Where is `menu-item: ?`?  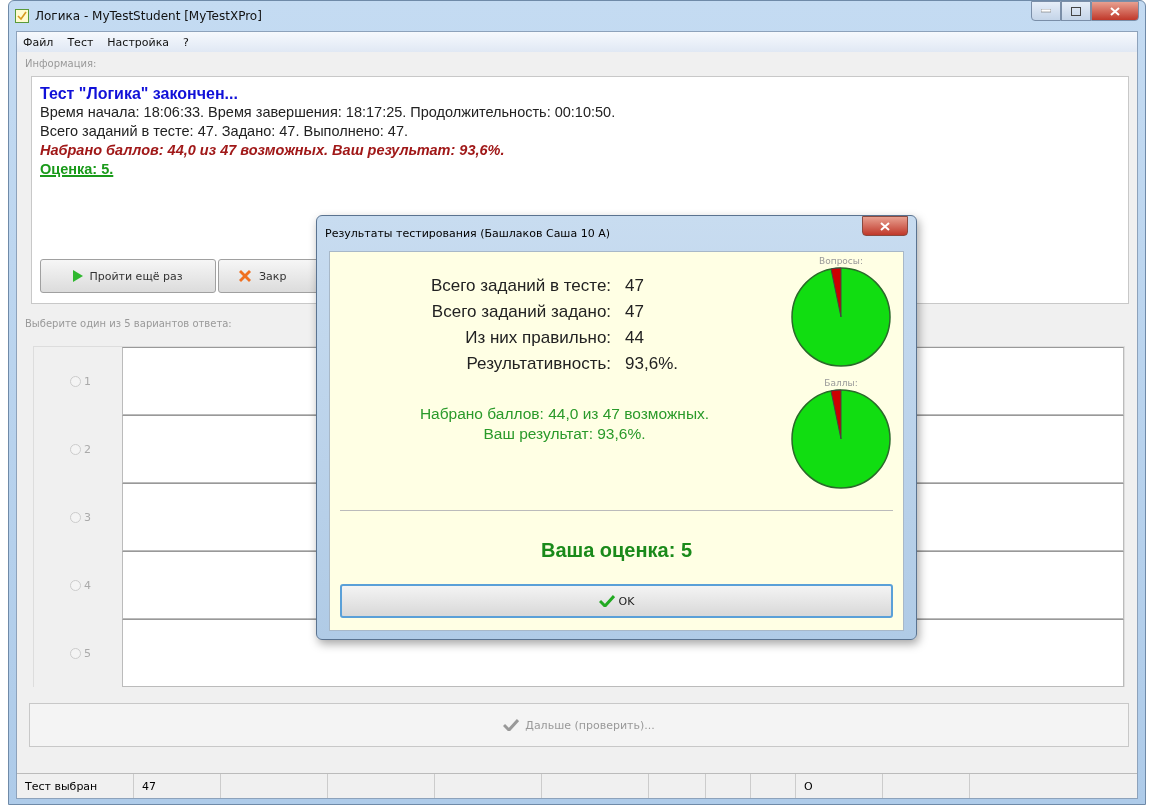
menu-item: ? is located at coordinates (186, 42).